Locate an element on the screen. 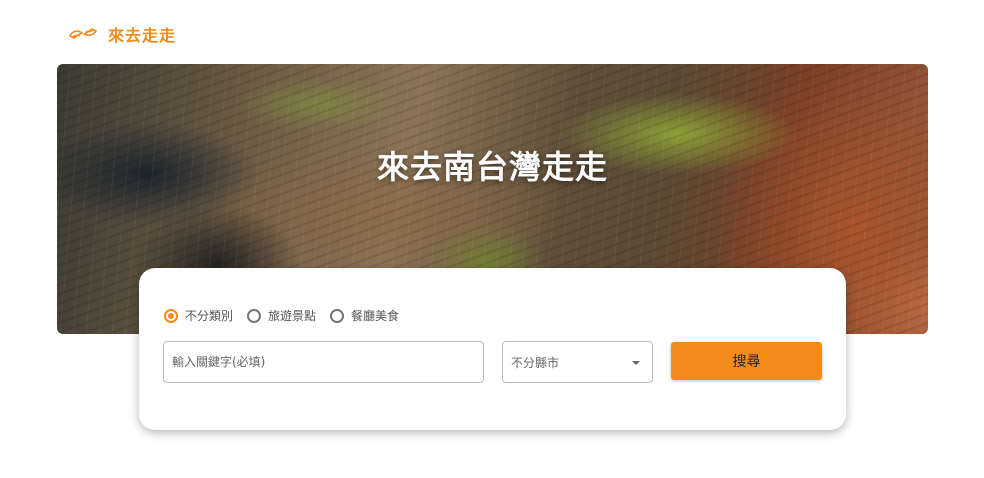 The image size is (984, 478). site-logo-link: 來去走走 is located at coordinates (122, 34).